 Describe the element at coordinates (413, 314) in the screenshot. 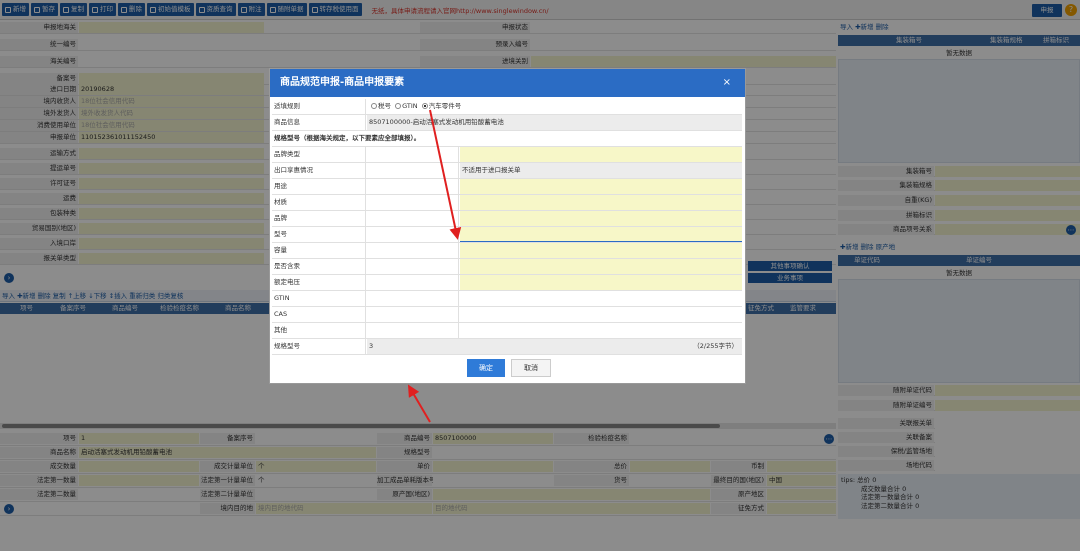

I see `cas-spacer` at that location.